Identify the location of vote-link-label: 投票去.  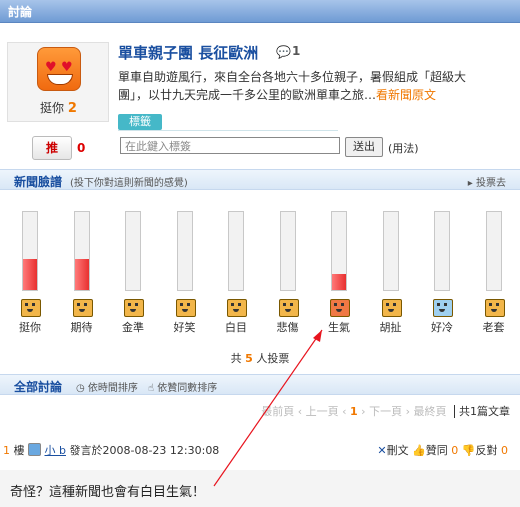
(491, 183).